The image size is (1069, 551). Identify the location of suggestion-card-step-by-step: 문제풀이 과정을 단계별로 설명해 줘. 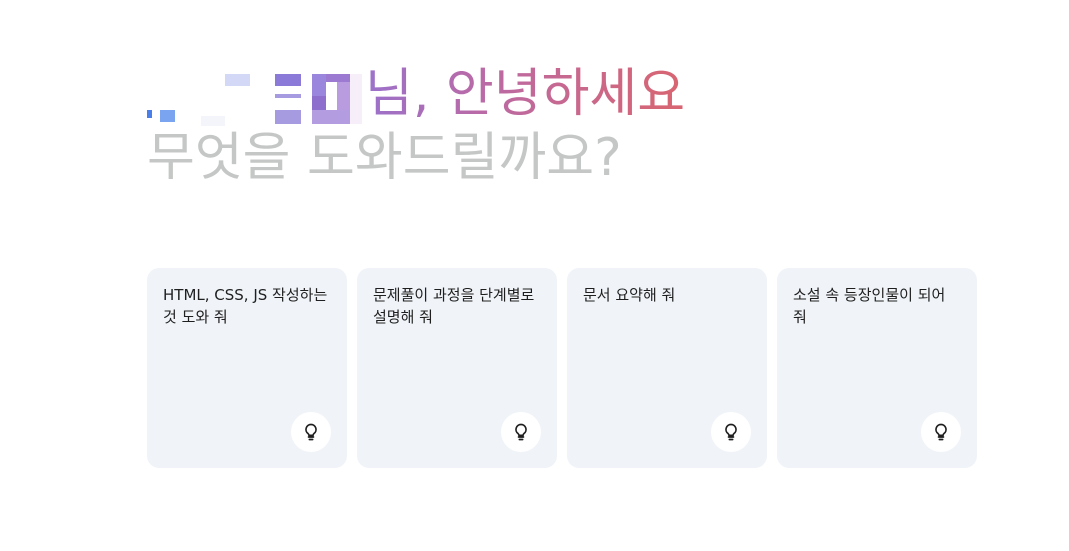
(457, 368).